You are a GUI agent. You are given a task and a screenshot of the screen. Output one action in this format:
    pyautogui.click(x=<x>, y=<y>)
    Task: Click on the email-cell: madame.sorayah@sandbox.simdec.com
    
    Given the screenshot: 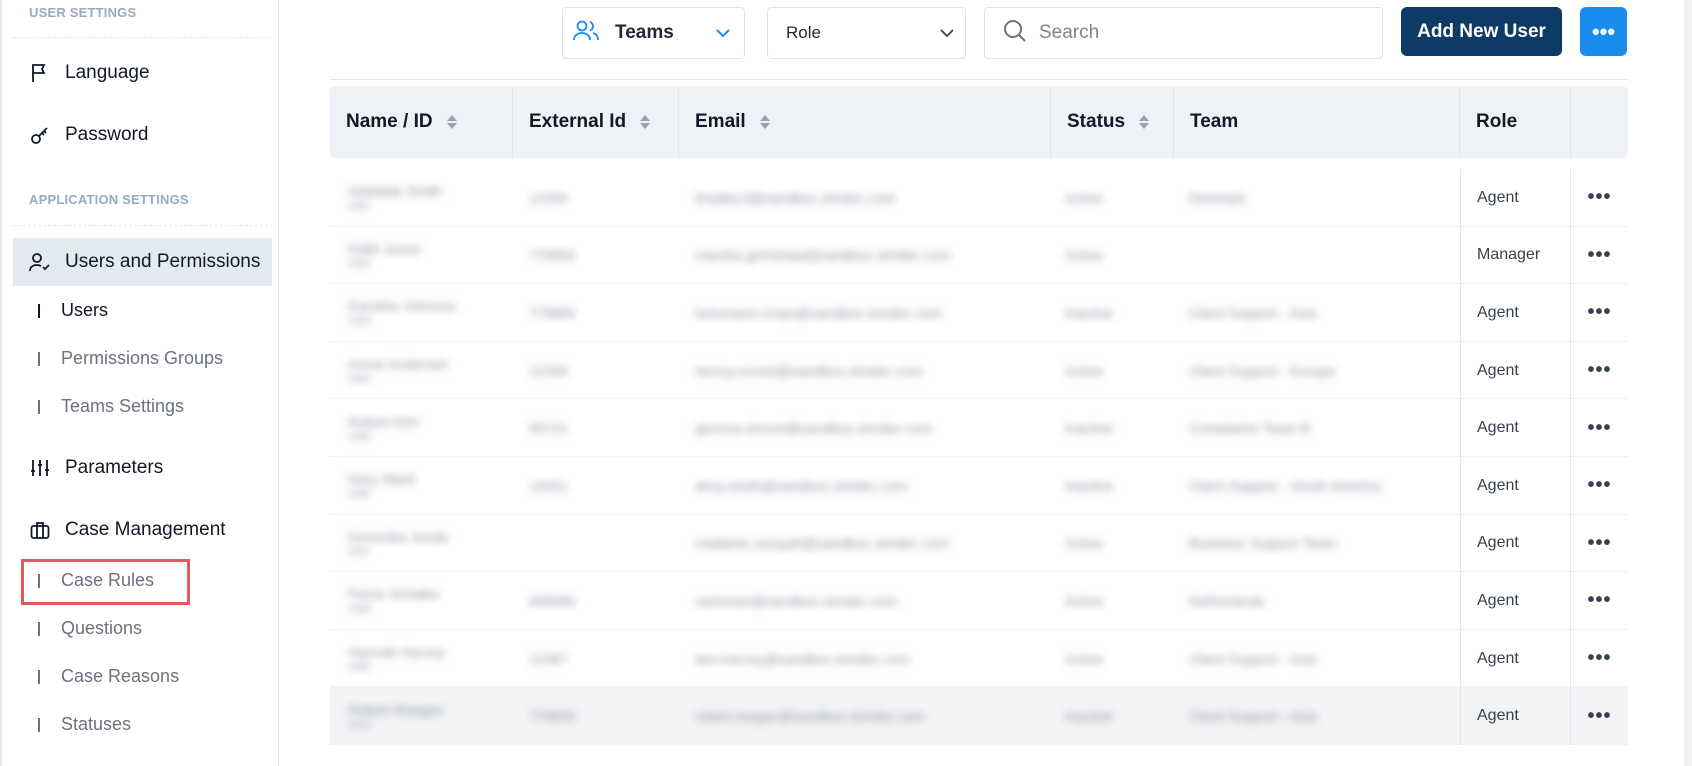 What is the action you would take?
    pyautogui.click(x=873, y=544)
    